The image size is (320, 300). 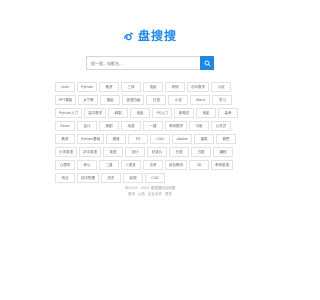 I want to click on tag-item: Python, so click(x=87, y=87).